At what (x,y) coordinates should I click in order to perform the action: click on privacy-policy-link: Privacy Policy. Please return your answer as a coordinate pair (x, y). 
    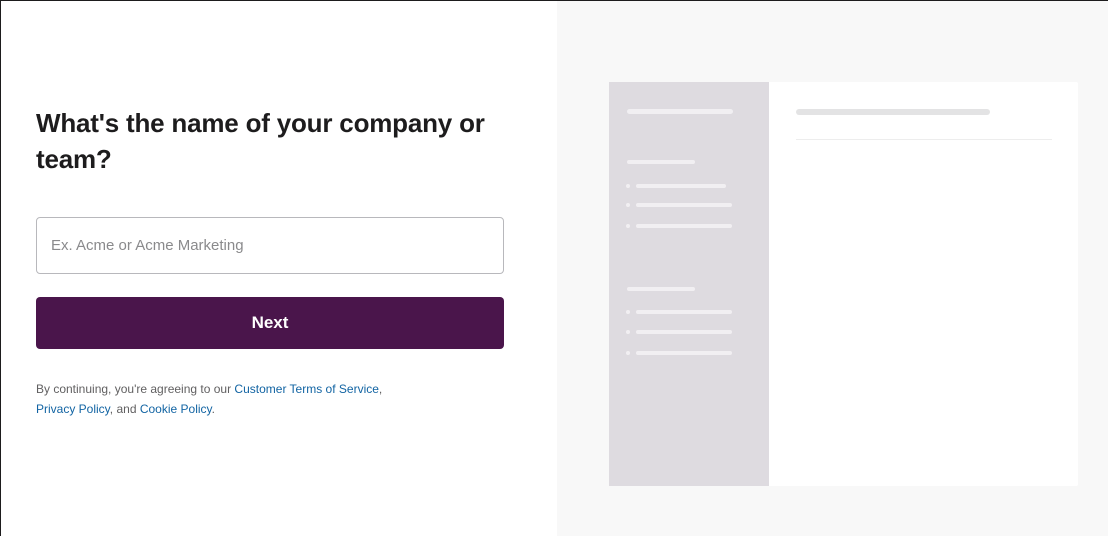
    Looking at the image, I should click on (73, 409).